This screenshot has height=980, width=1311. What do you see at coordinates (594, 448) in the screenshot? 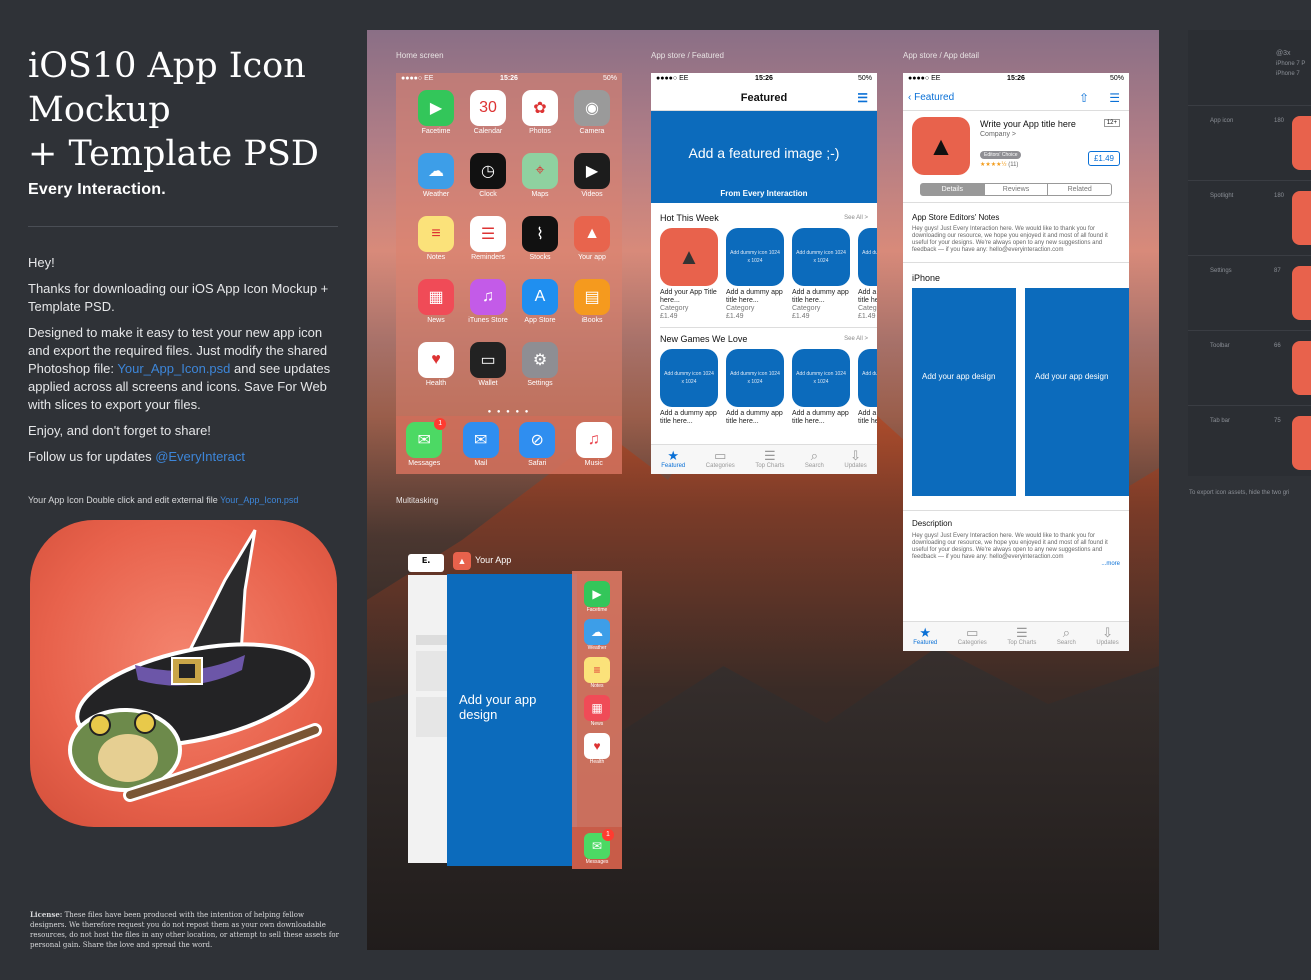
I see `dock-music: ♫ Music` at bounding box center [594, 448].